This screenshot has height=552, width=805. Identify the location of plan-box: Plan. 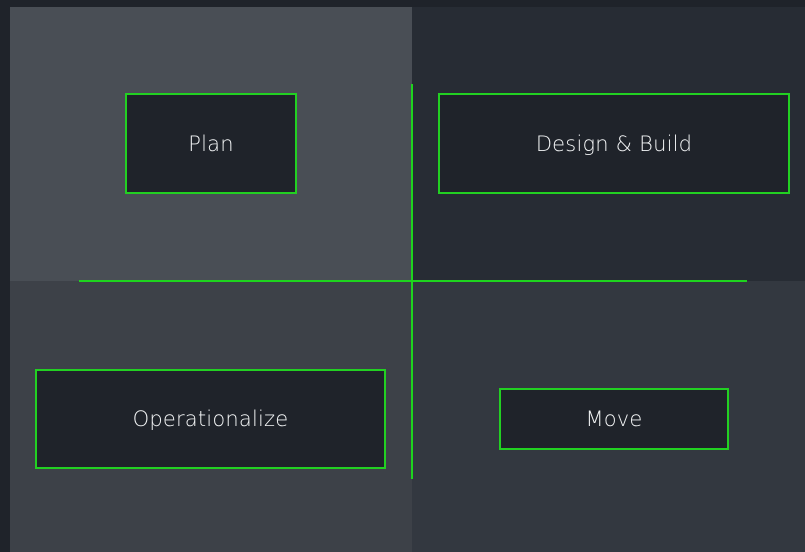
(211, 143).